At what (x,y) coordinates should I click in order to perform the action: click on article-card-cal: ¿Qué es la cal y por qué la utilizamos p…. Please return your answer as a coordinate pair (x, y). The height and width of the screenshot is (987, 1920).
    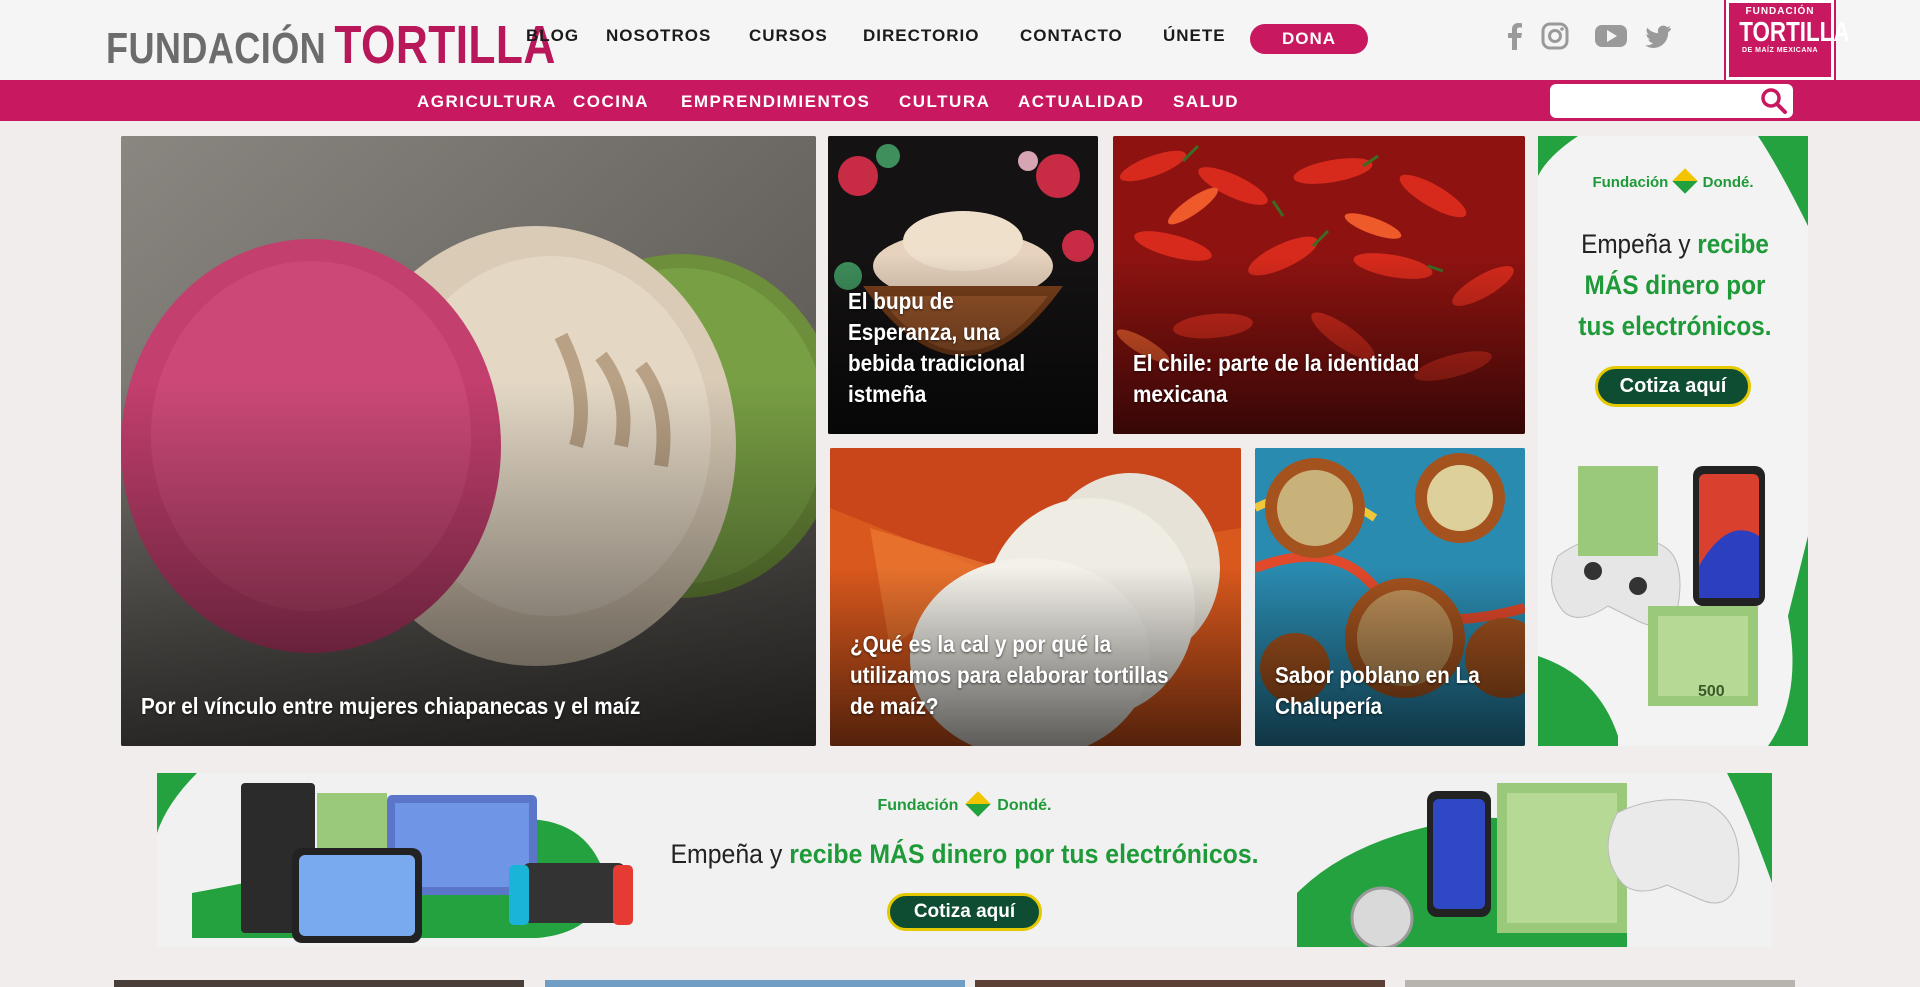
    Looking at the image, I should click on (1035, 597).